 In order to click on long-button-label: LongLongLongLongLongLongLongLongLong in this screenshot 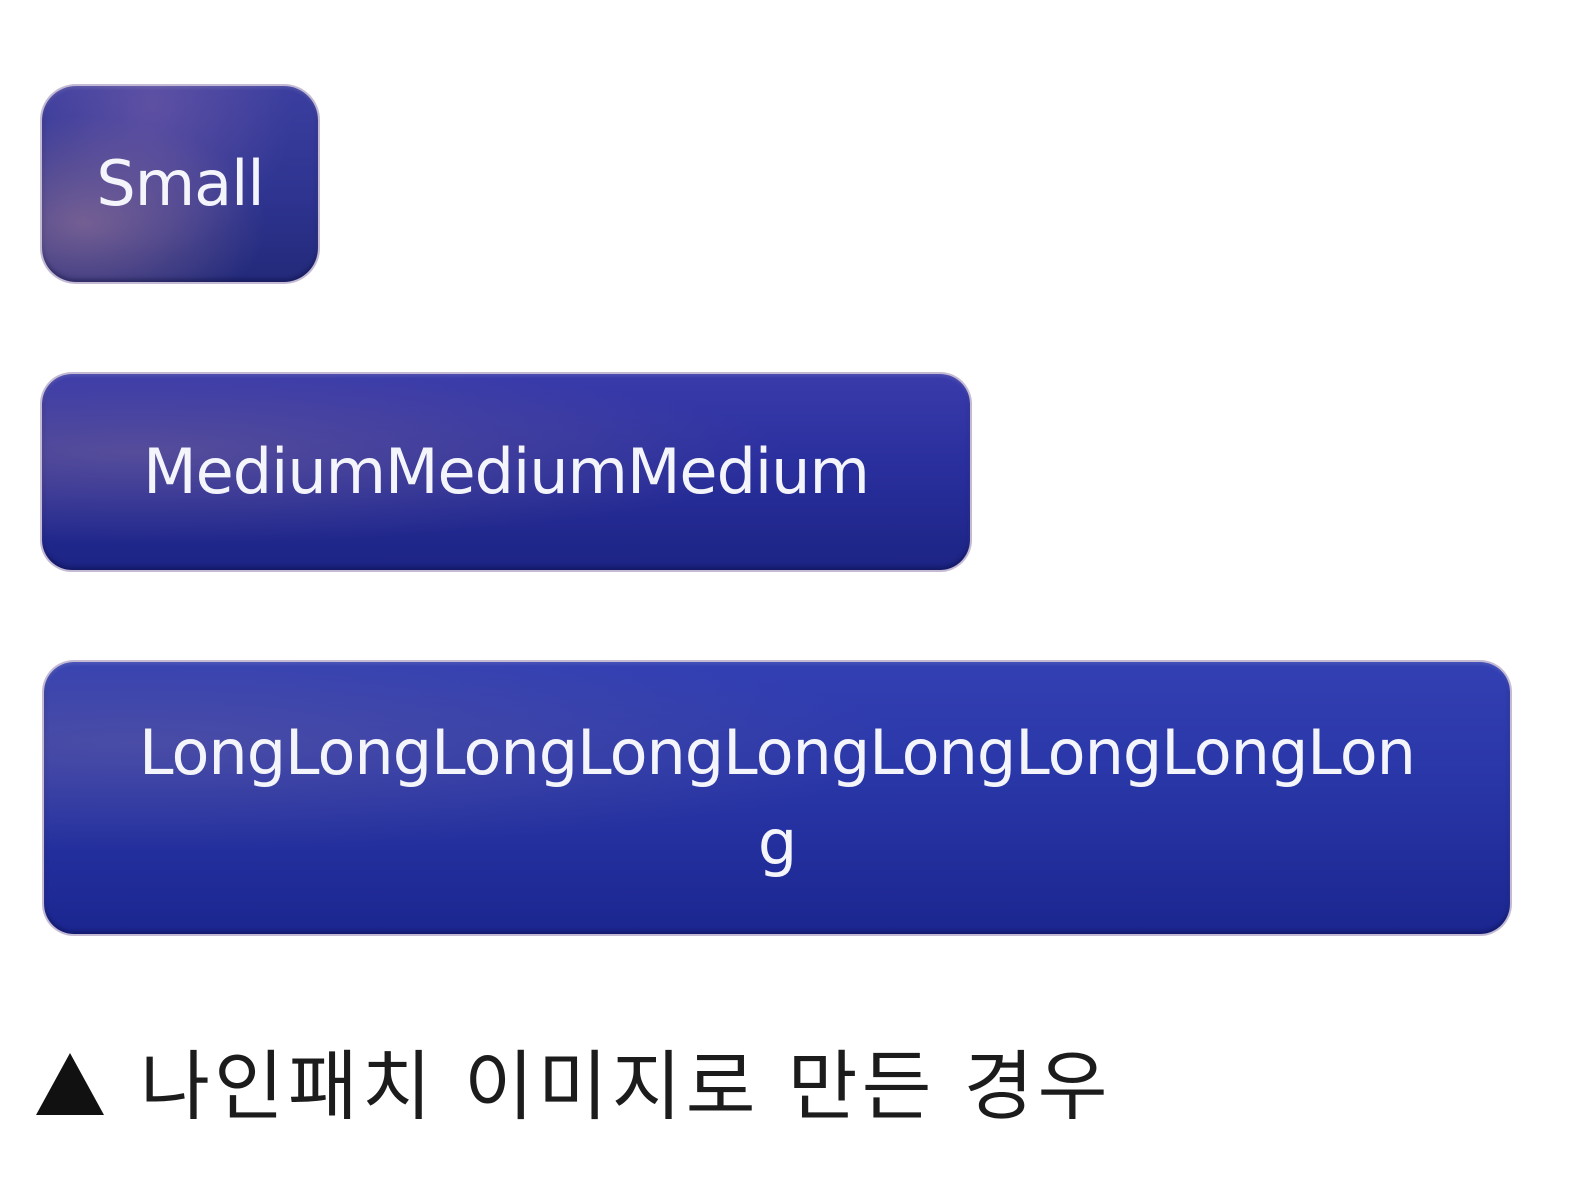, I will do `click(777, 797)`.